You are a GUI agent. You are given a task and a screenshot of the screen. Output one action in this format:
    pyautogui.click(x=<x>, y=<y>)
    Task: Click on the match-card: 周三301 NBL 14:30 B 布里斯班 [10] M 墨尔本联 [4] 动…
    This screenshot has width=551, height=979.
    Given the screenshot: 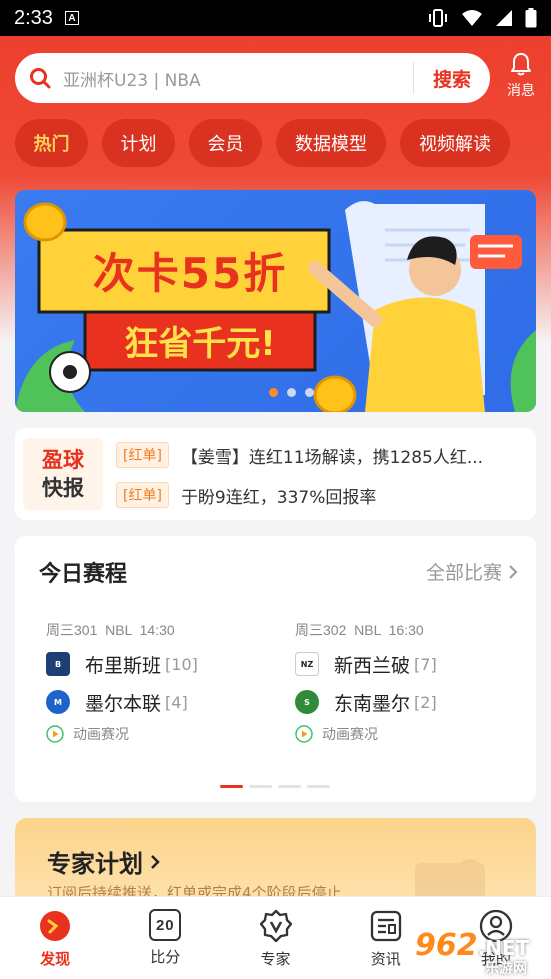 What is the action you would take?
    pyautogui.click(x=161, y=682)
    